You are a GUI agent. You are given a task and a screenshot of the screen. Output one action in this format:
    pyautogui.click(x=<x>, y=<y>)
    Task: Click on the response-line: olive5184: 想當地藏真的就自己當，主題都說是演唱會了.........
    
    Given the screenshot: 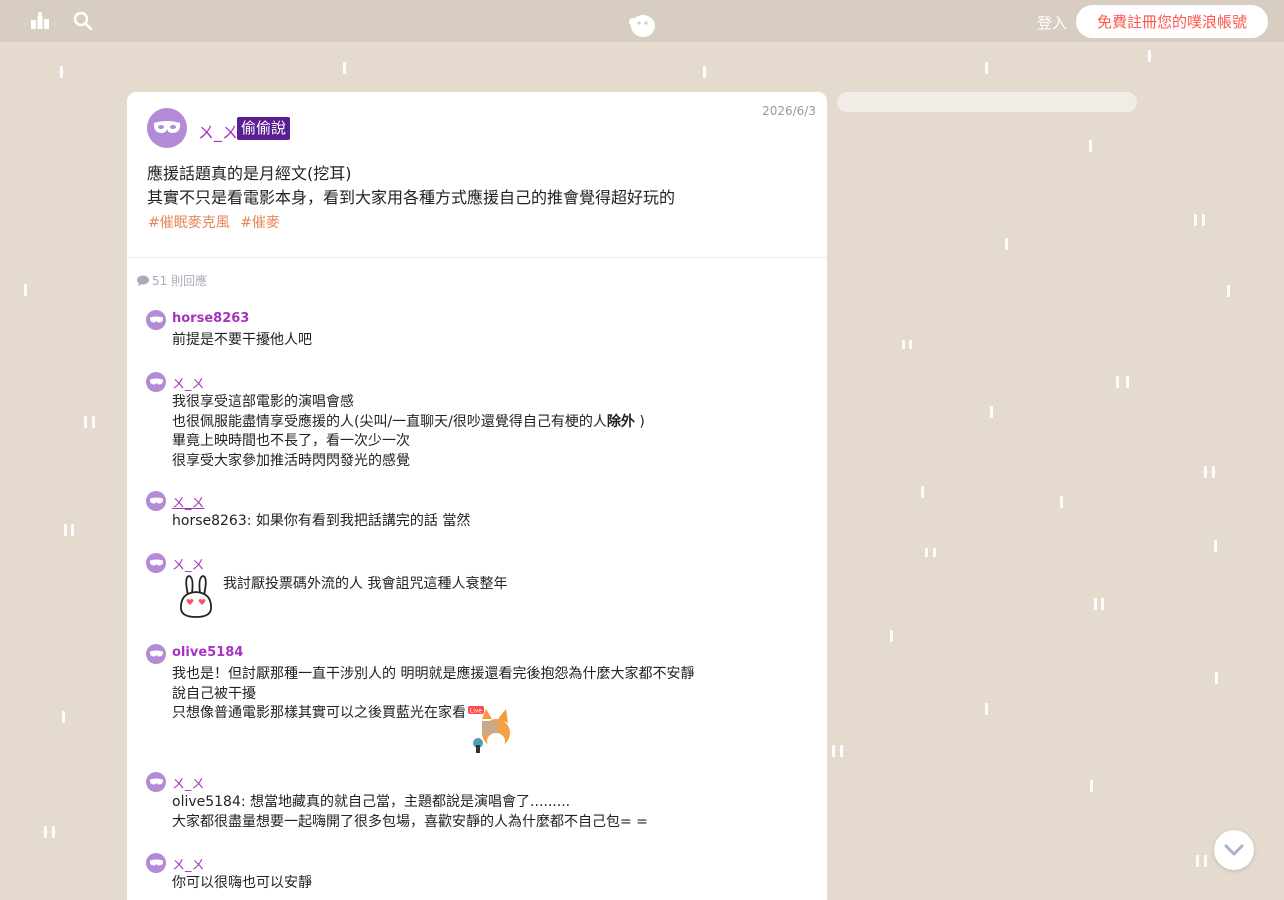 What is the action you would take?
    pyautogui.click(x=371, y=802)
    